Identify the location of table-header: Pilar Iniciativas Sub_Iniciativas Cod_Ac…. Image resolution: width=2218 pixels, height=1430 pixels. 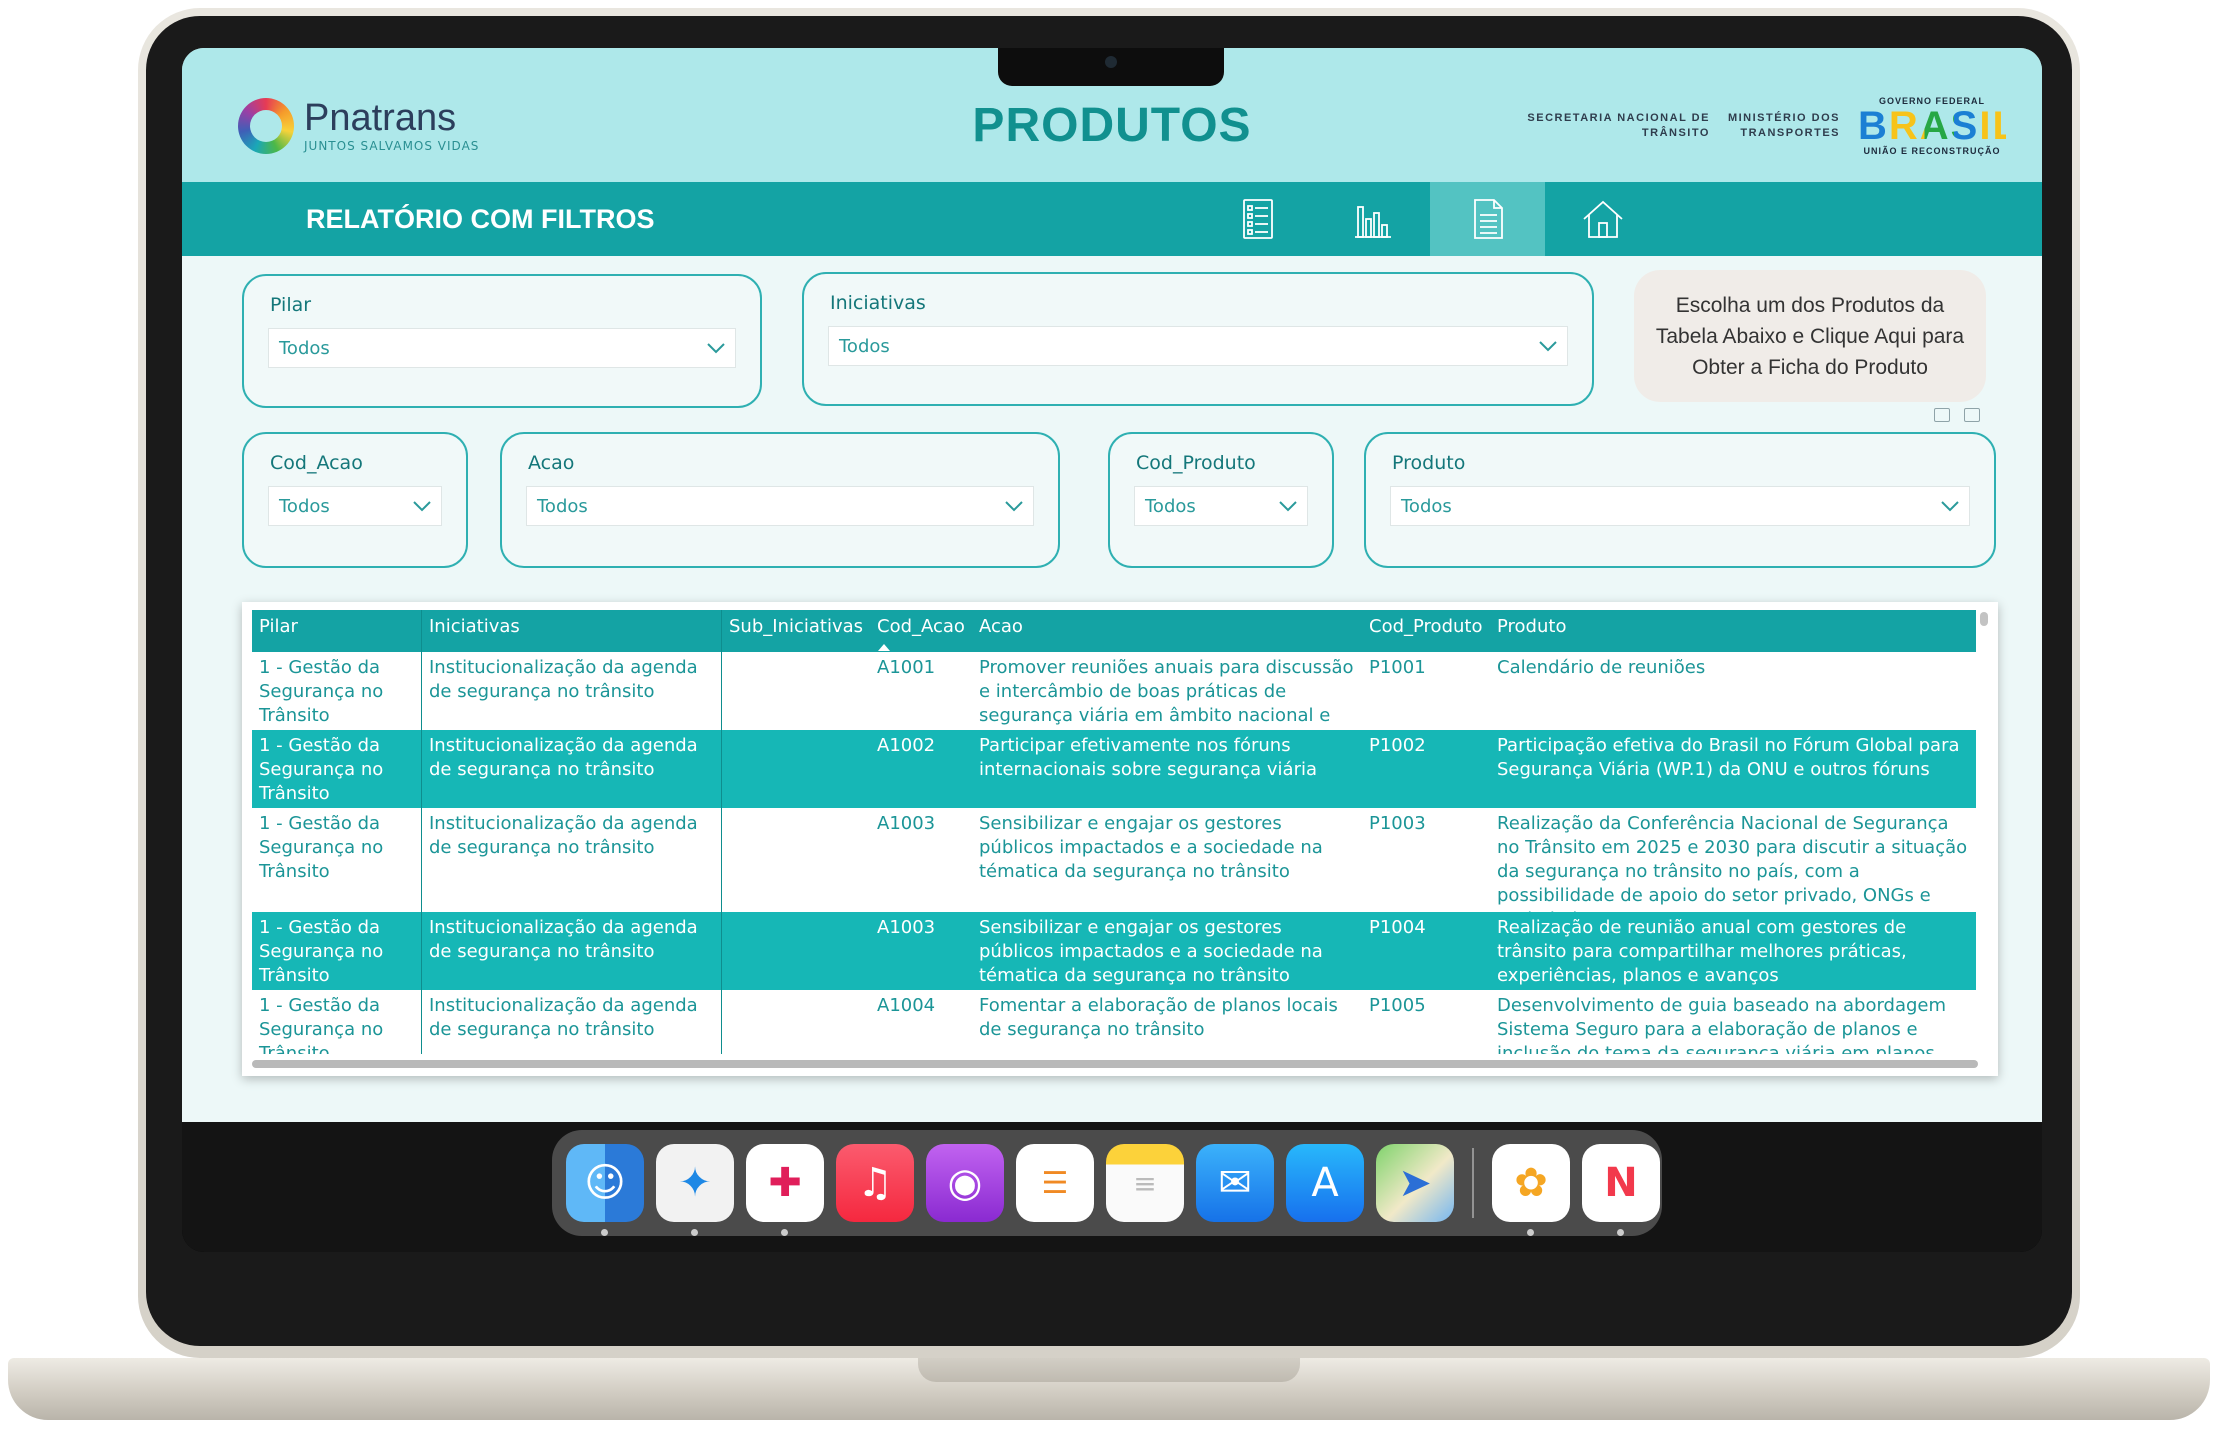
(1114, 631).